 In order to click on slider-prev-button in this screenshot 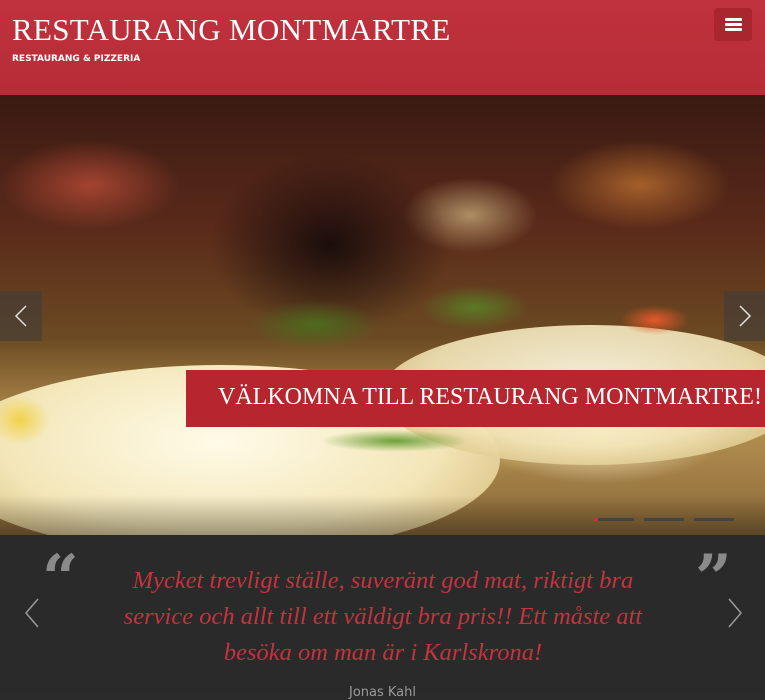, I will do `click(21, 316)`.